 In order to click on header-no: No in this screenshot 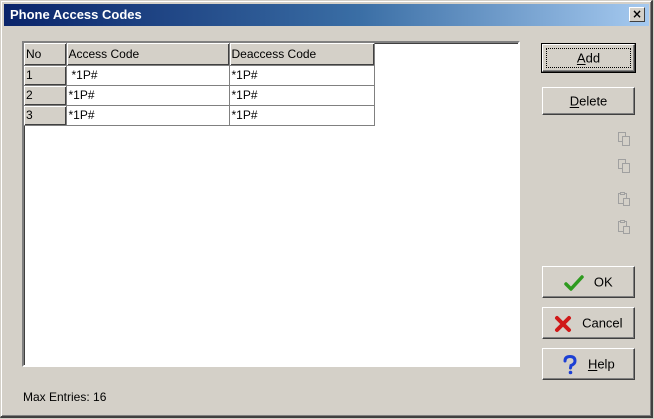, I will do `click(45, 54)`.